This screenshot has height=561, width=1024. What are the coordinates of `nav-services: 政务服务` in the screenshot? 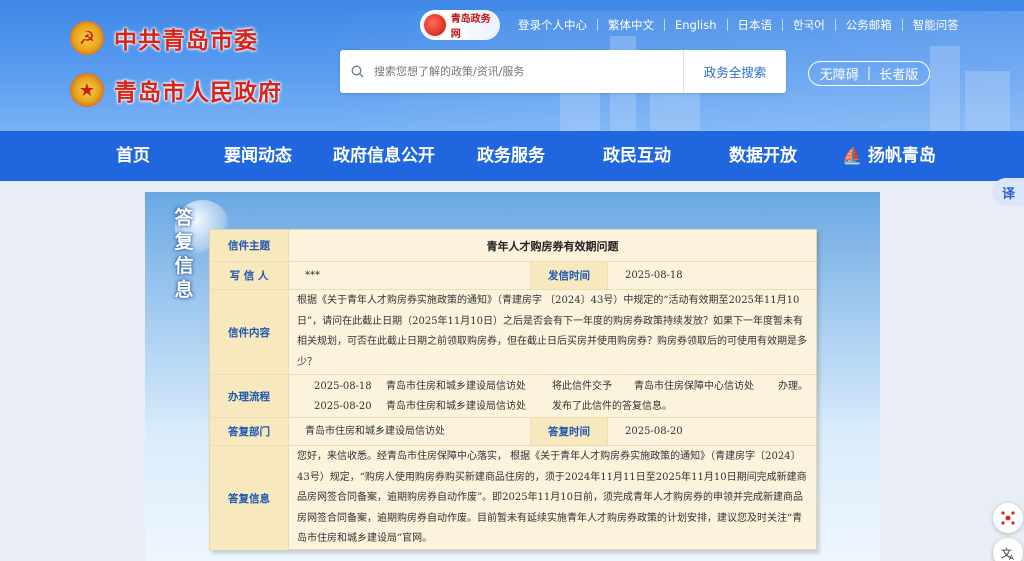 It's located at (511, 156).